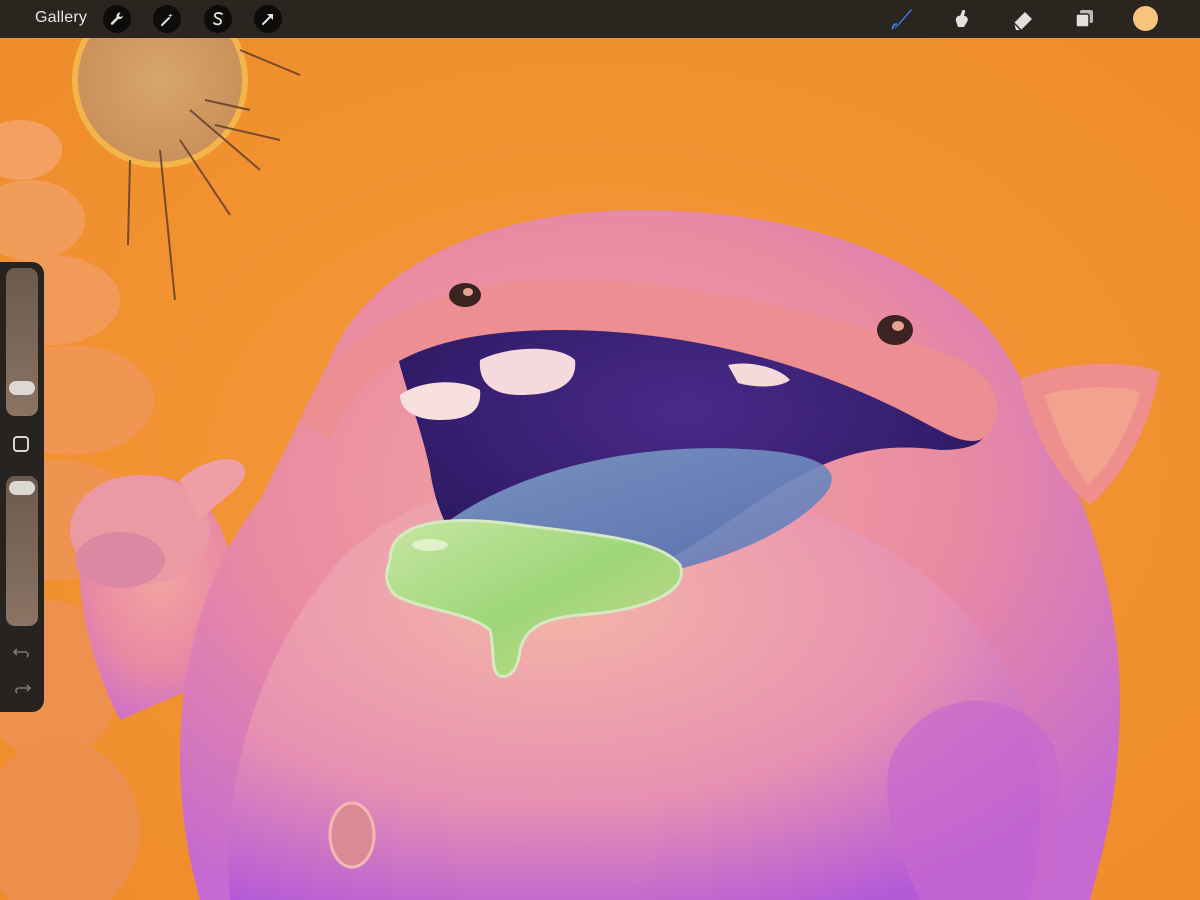 This screenshot has height=900, width=1200. I want to click on opacity-slider-thumb, so click(22, 488).